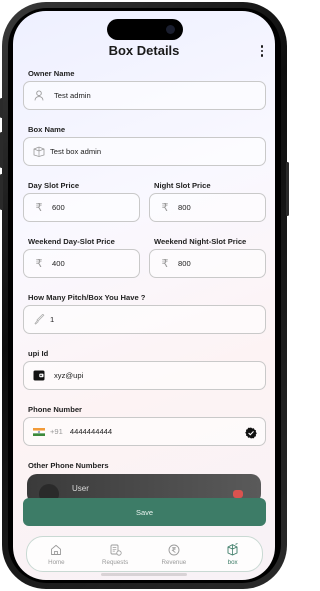 This screenshot has height=591, width=320. Describe the element at coordinates (115, 550) in the screenshot. I see `requests-icon` at that location.